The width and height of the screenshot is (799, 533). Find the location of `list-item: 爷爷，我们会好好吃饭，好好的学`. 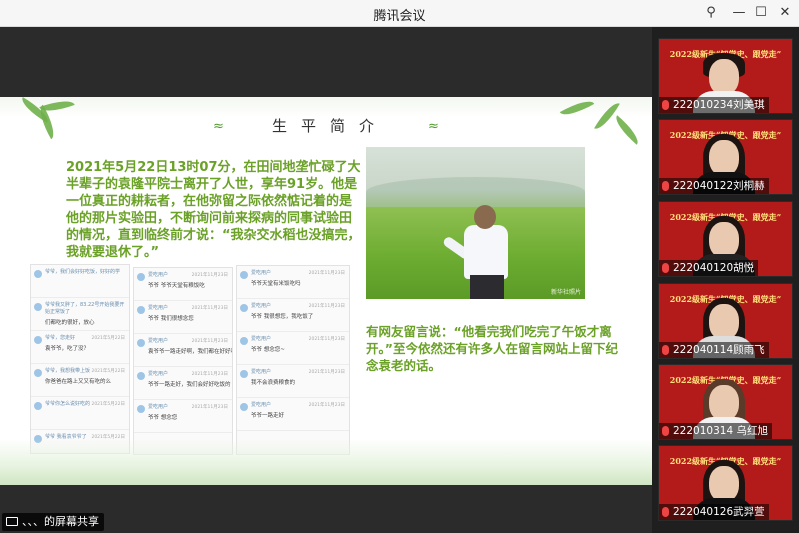

list-item: 爷爷，我们会好好吃饭，好好的学 is located at coordinates (80, 281).